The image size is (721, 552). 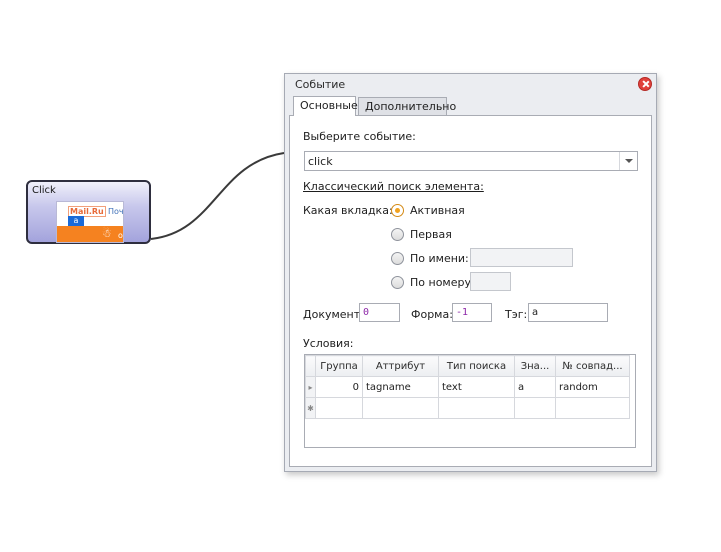 What do you see at coordinates (359, 136) in the screenshot?
I see `event-label: Выберите событие:` at bounding box center [359, 136].